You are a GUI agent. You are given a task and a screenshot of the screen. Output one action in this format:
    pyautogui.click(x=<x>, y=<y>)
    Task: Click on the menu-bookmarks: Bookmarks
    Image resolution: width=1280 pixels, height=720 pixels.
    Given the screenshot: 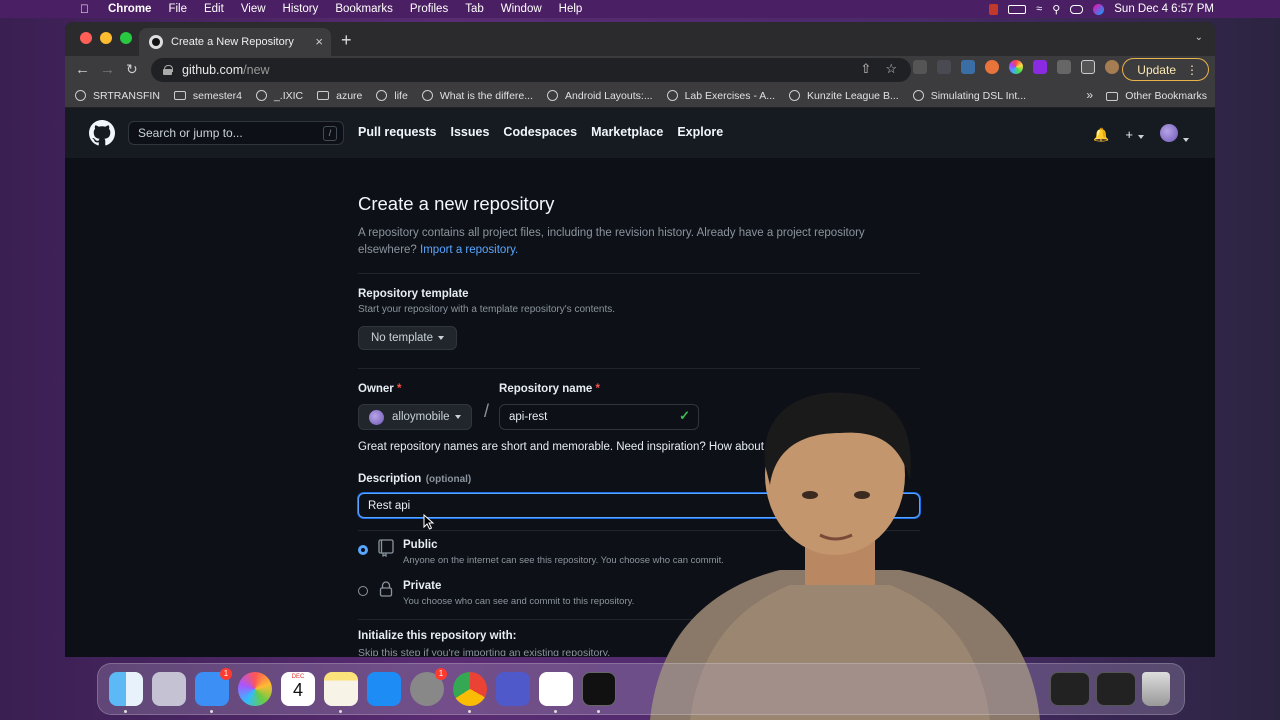 What is the action you would take?
    pyautogui.click(x=364, y=9)
    